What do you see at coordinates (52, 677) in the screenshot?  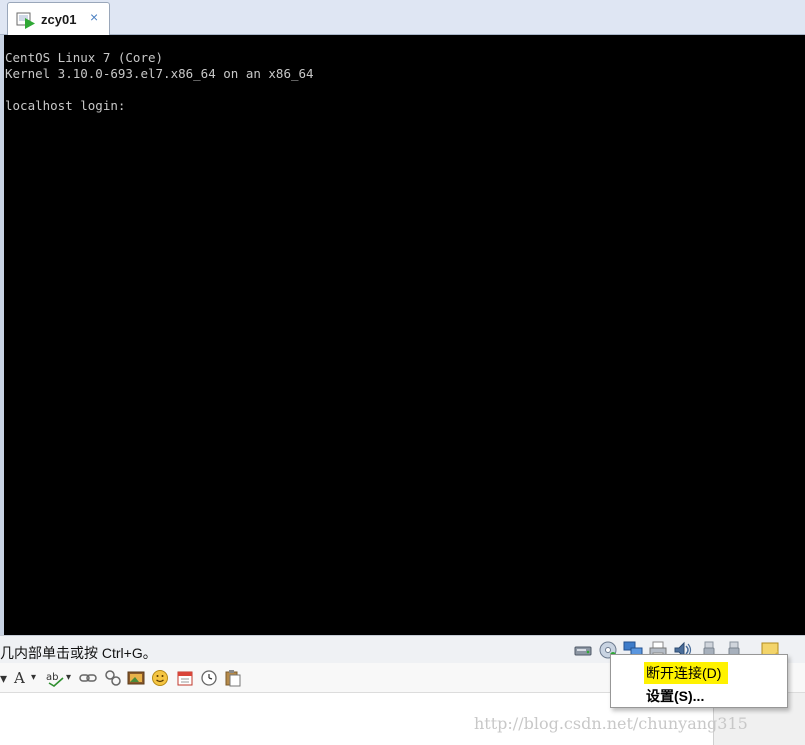 I see `svg-text: ab` at bounding box center [52, 677].